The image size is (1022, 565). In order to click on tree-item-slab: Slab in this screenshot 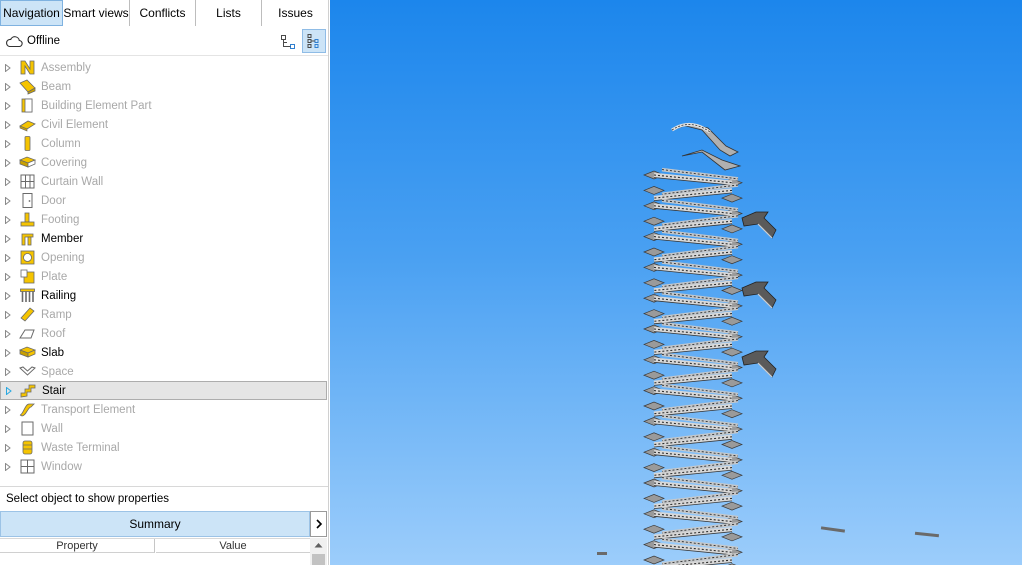, I will do `click(163, 352)`.